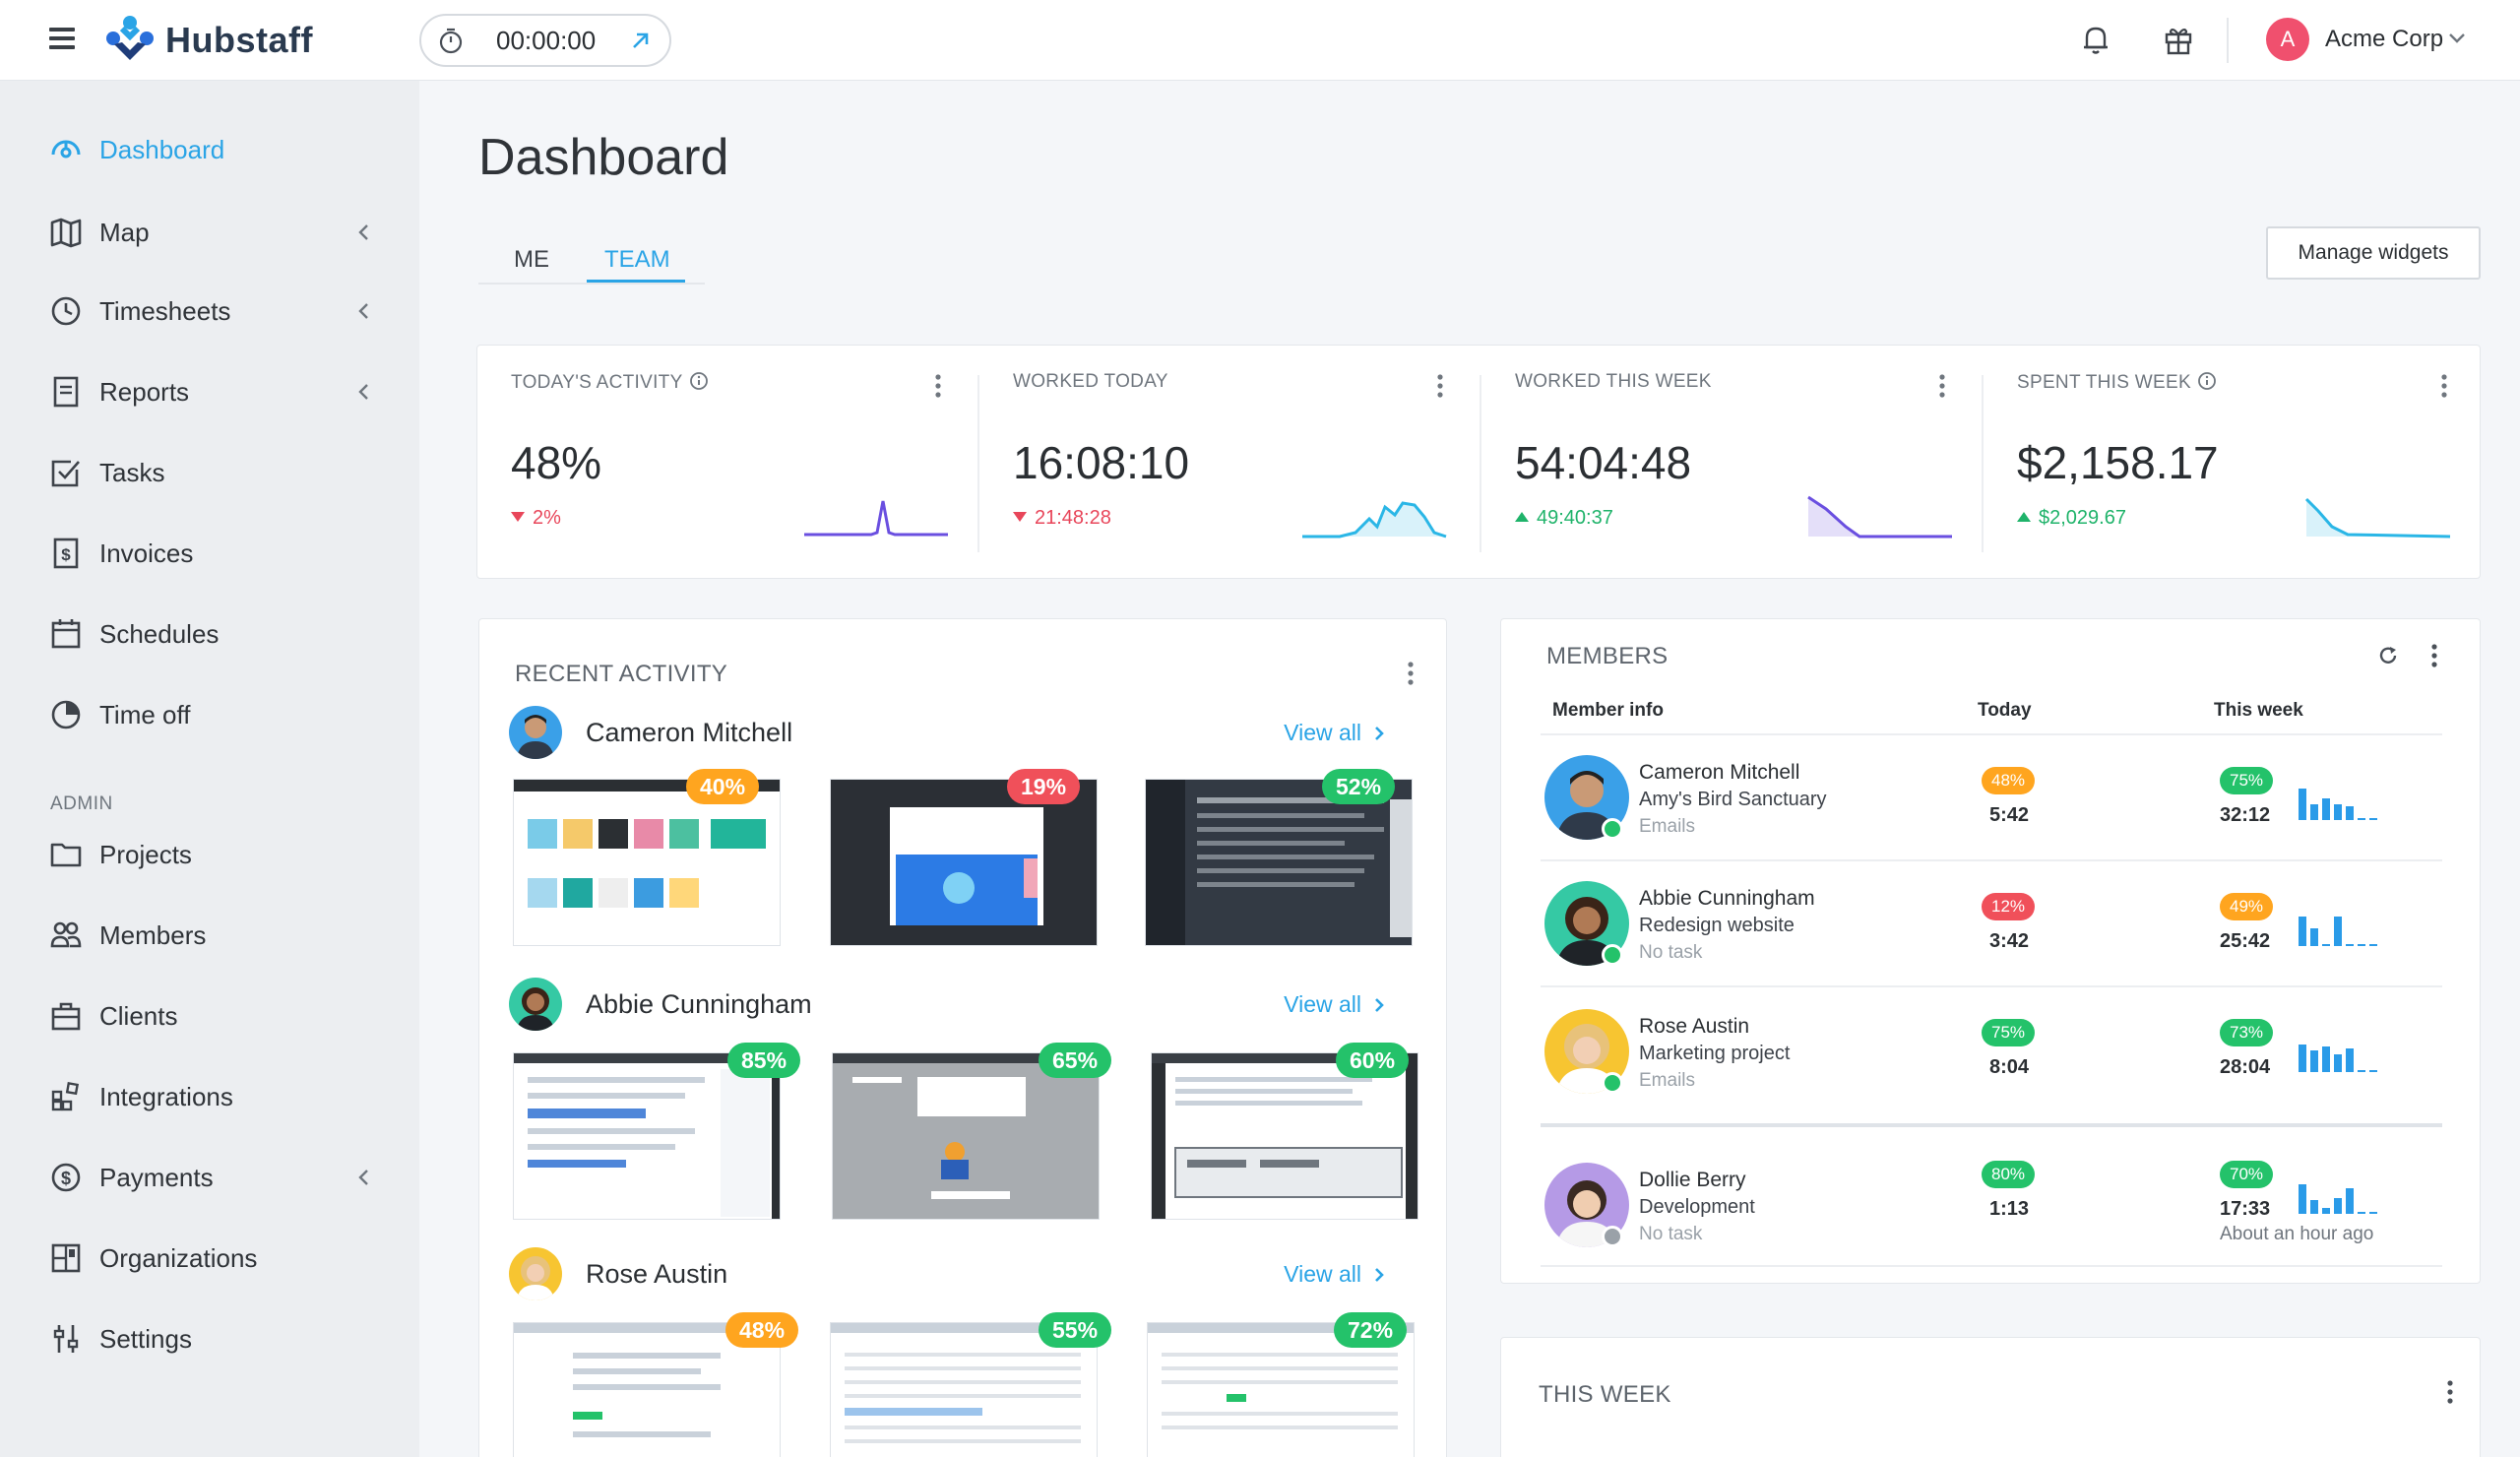 The image size is (2520, 1457). What do you see at coordinates (144, 391) in the screenshot?
I see `sidebar-item-label: Reports` at bounding box center [144, 391].